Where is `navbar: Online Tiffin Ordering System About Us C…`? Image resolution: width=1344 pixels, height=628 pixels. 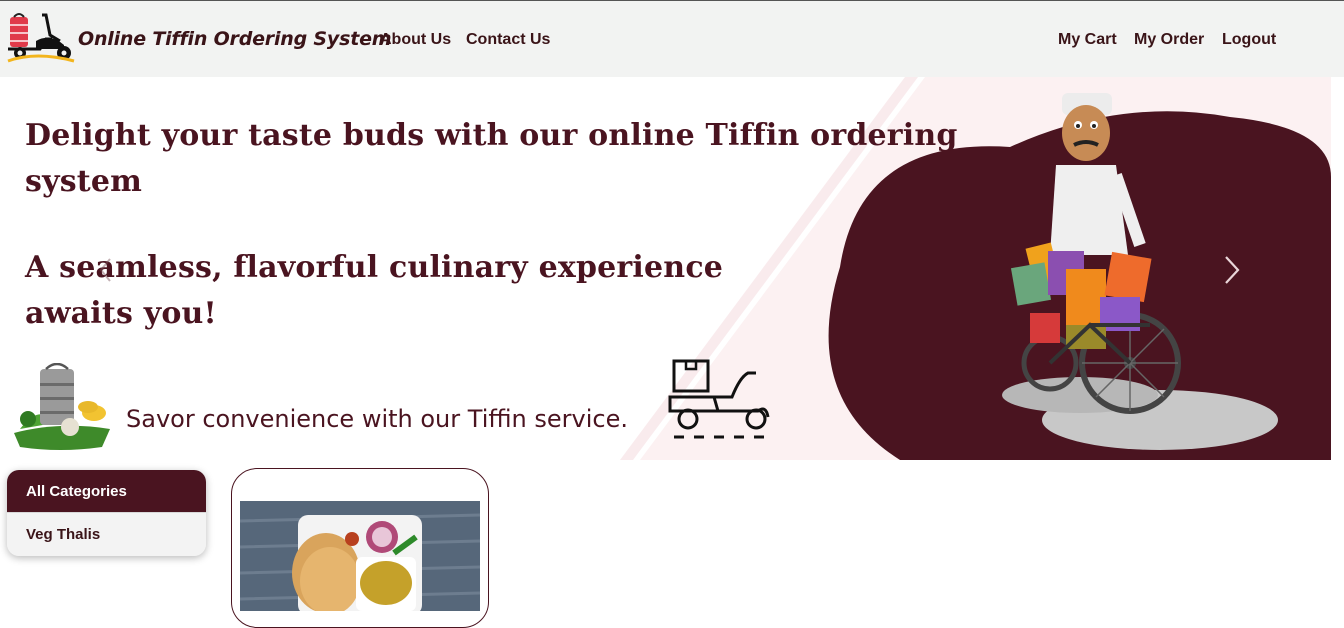 navbar: Online Tiffin Ordering System About Us C… is located at coordinates (672, 38).